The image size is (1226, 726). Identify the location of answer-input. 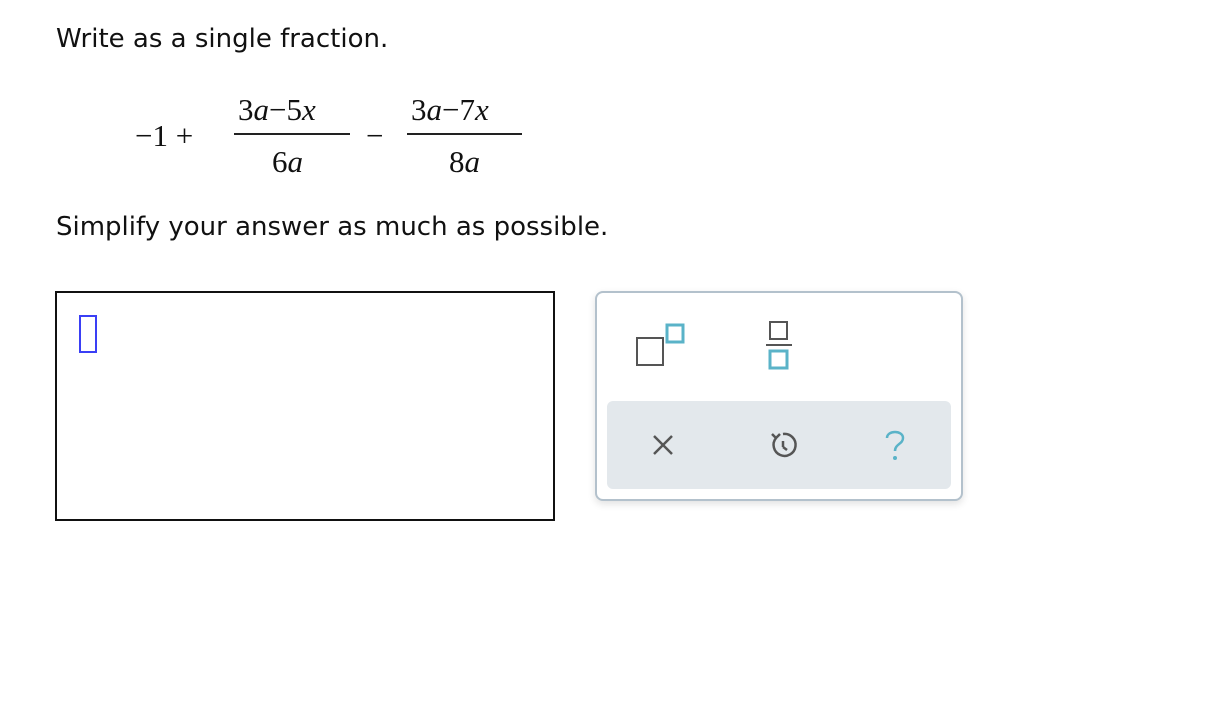
(305, 406).